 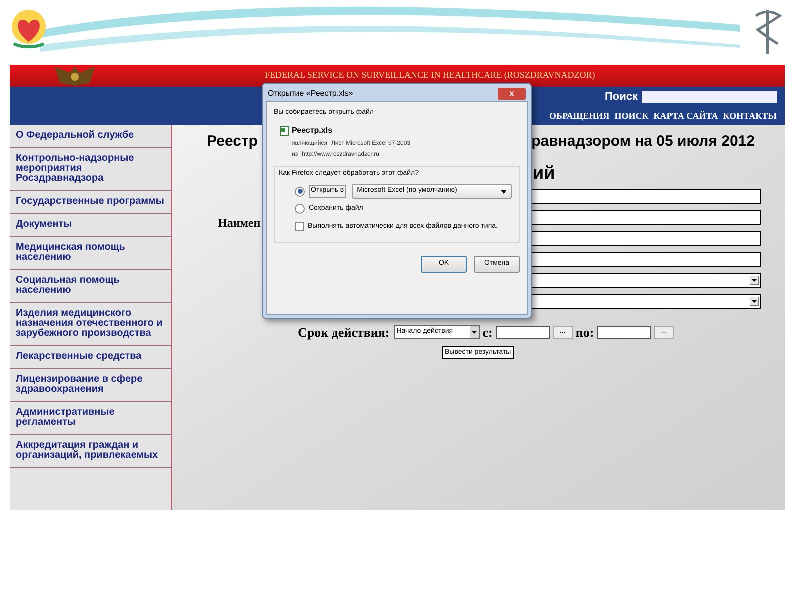 What do you see at coordinates (709, 97) in the screenshot?
I see `search-field` at bounding box center [709, 97].